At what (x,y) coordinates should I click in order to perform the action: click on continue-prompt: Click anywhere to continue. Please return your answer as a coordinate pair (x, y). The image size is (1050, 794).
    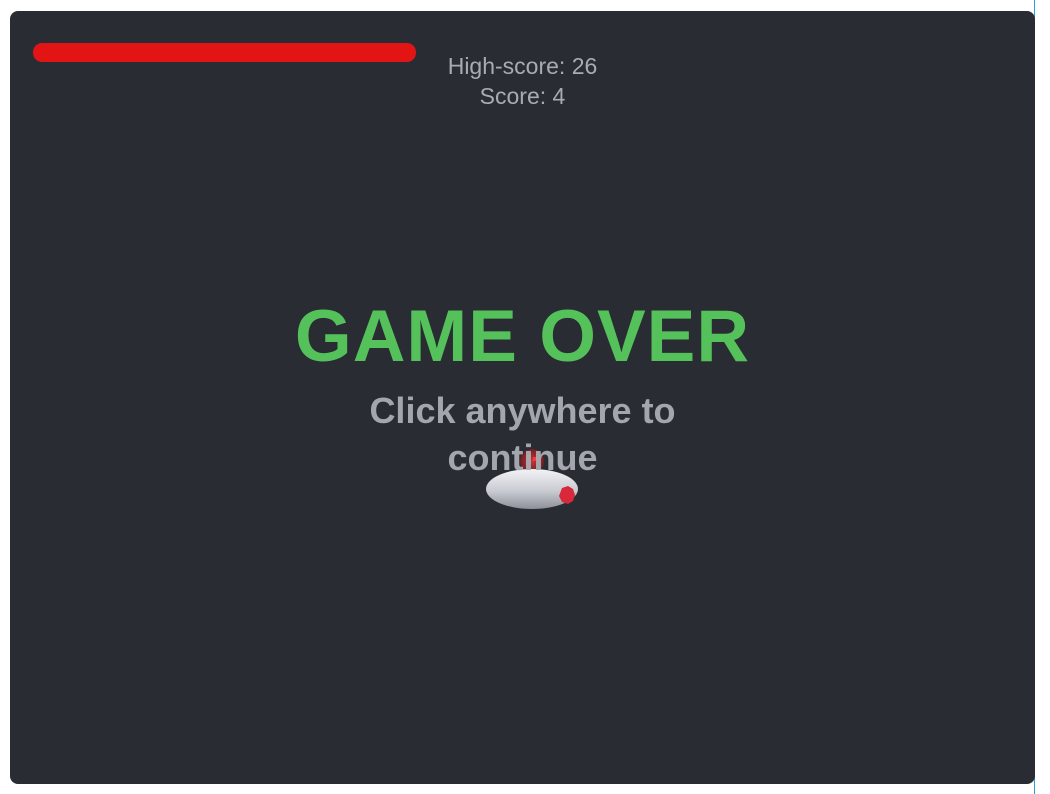
    Looking at the image, I should click on (522, 434).